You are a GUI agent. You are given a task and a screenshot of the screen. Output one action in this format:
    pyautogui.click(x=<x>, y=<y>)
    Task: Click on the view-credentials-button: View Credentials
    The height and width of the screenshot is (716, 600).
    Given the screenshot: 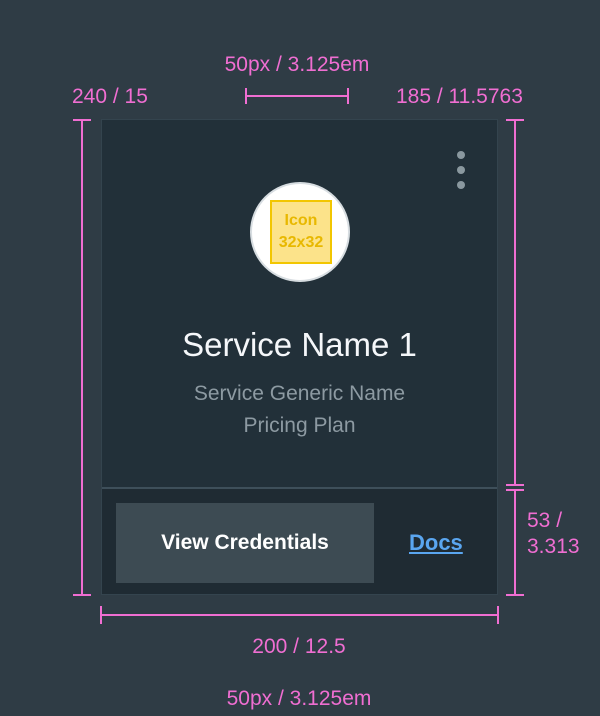 What is the action you would take?
    pyautogui.click(x=245, y=543)
    